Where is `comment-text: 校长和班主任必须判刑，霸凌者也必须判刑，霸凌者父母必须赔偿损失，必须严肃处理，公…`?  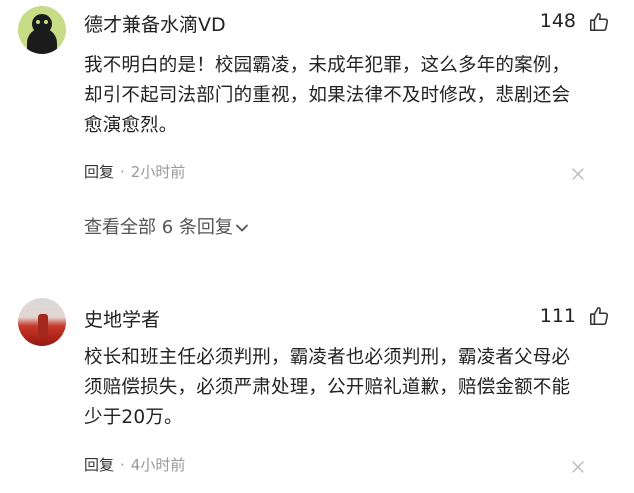 comment-text: 校长和班主任必须判刑，霸凌者也必须判刑，霸凌者父母必须赔偿损失，必须严肃处理，公… is located at coordinates (327, 387).